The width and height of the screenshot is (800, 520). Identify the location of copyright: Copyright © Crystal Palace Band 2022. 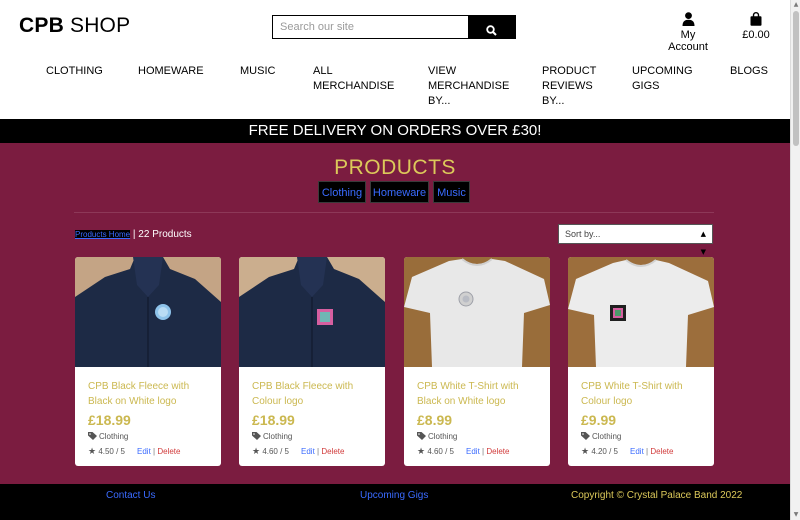
(657, 495).